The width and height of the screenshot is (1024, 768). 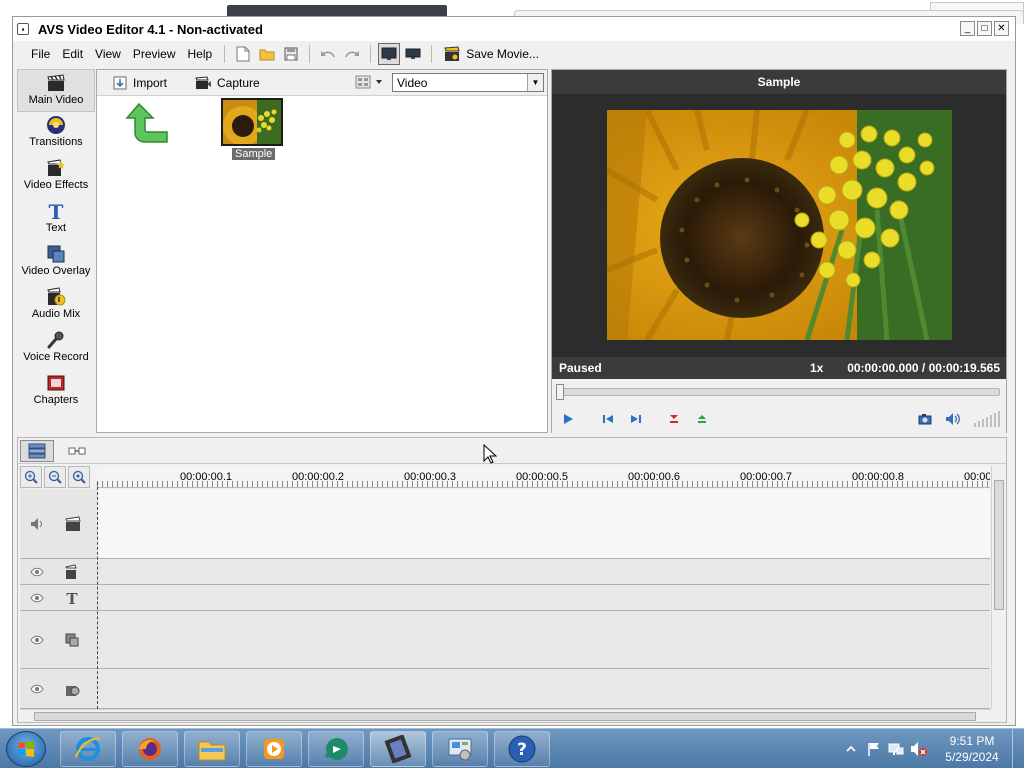 I want to click on new-project-button, so click(x=243, y=54).